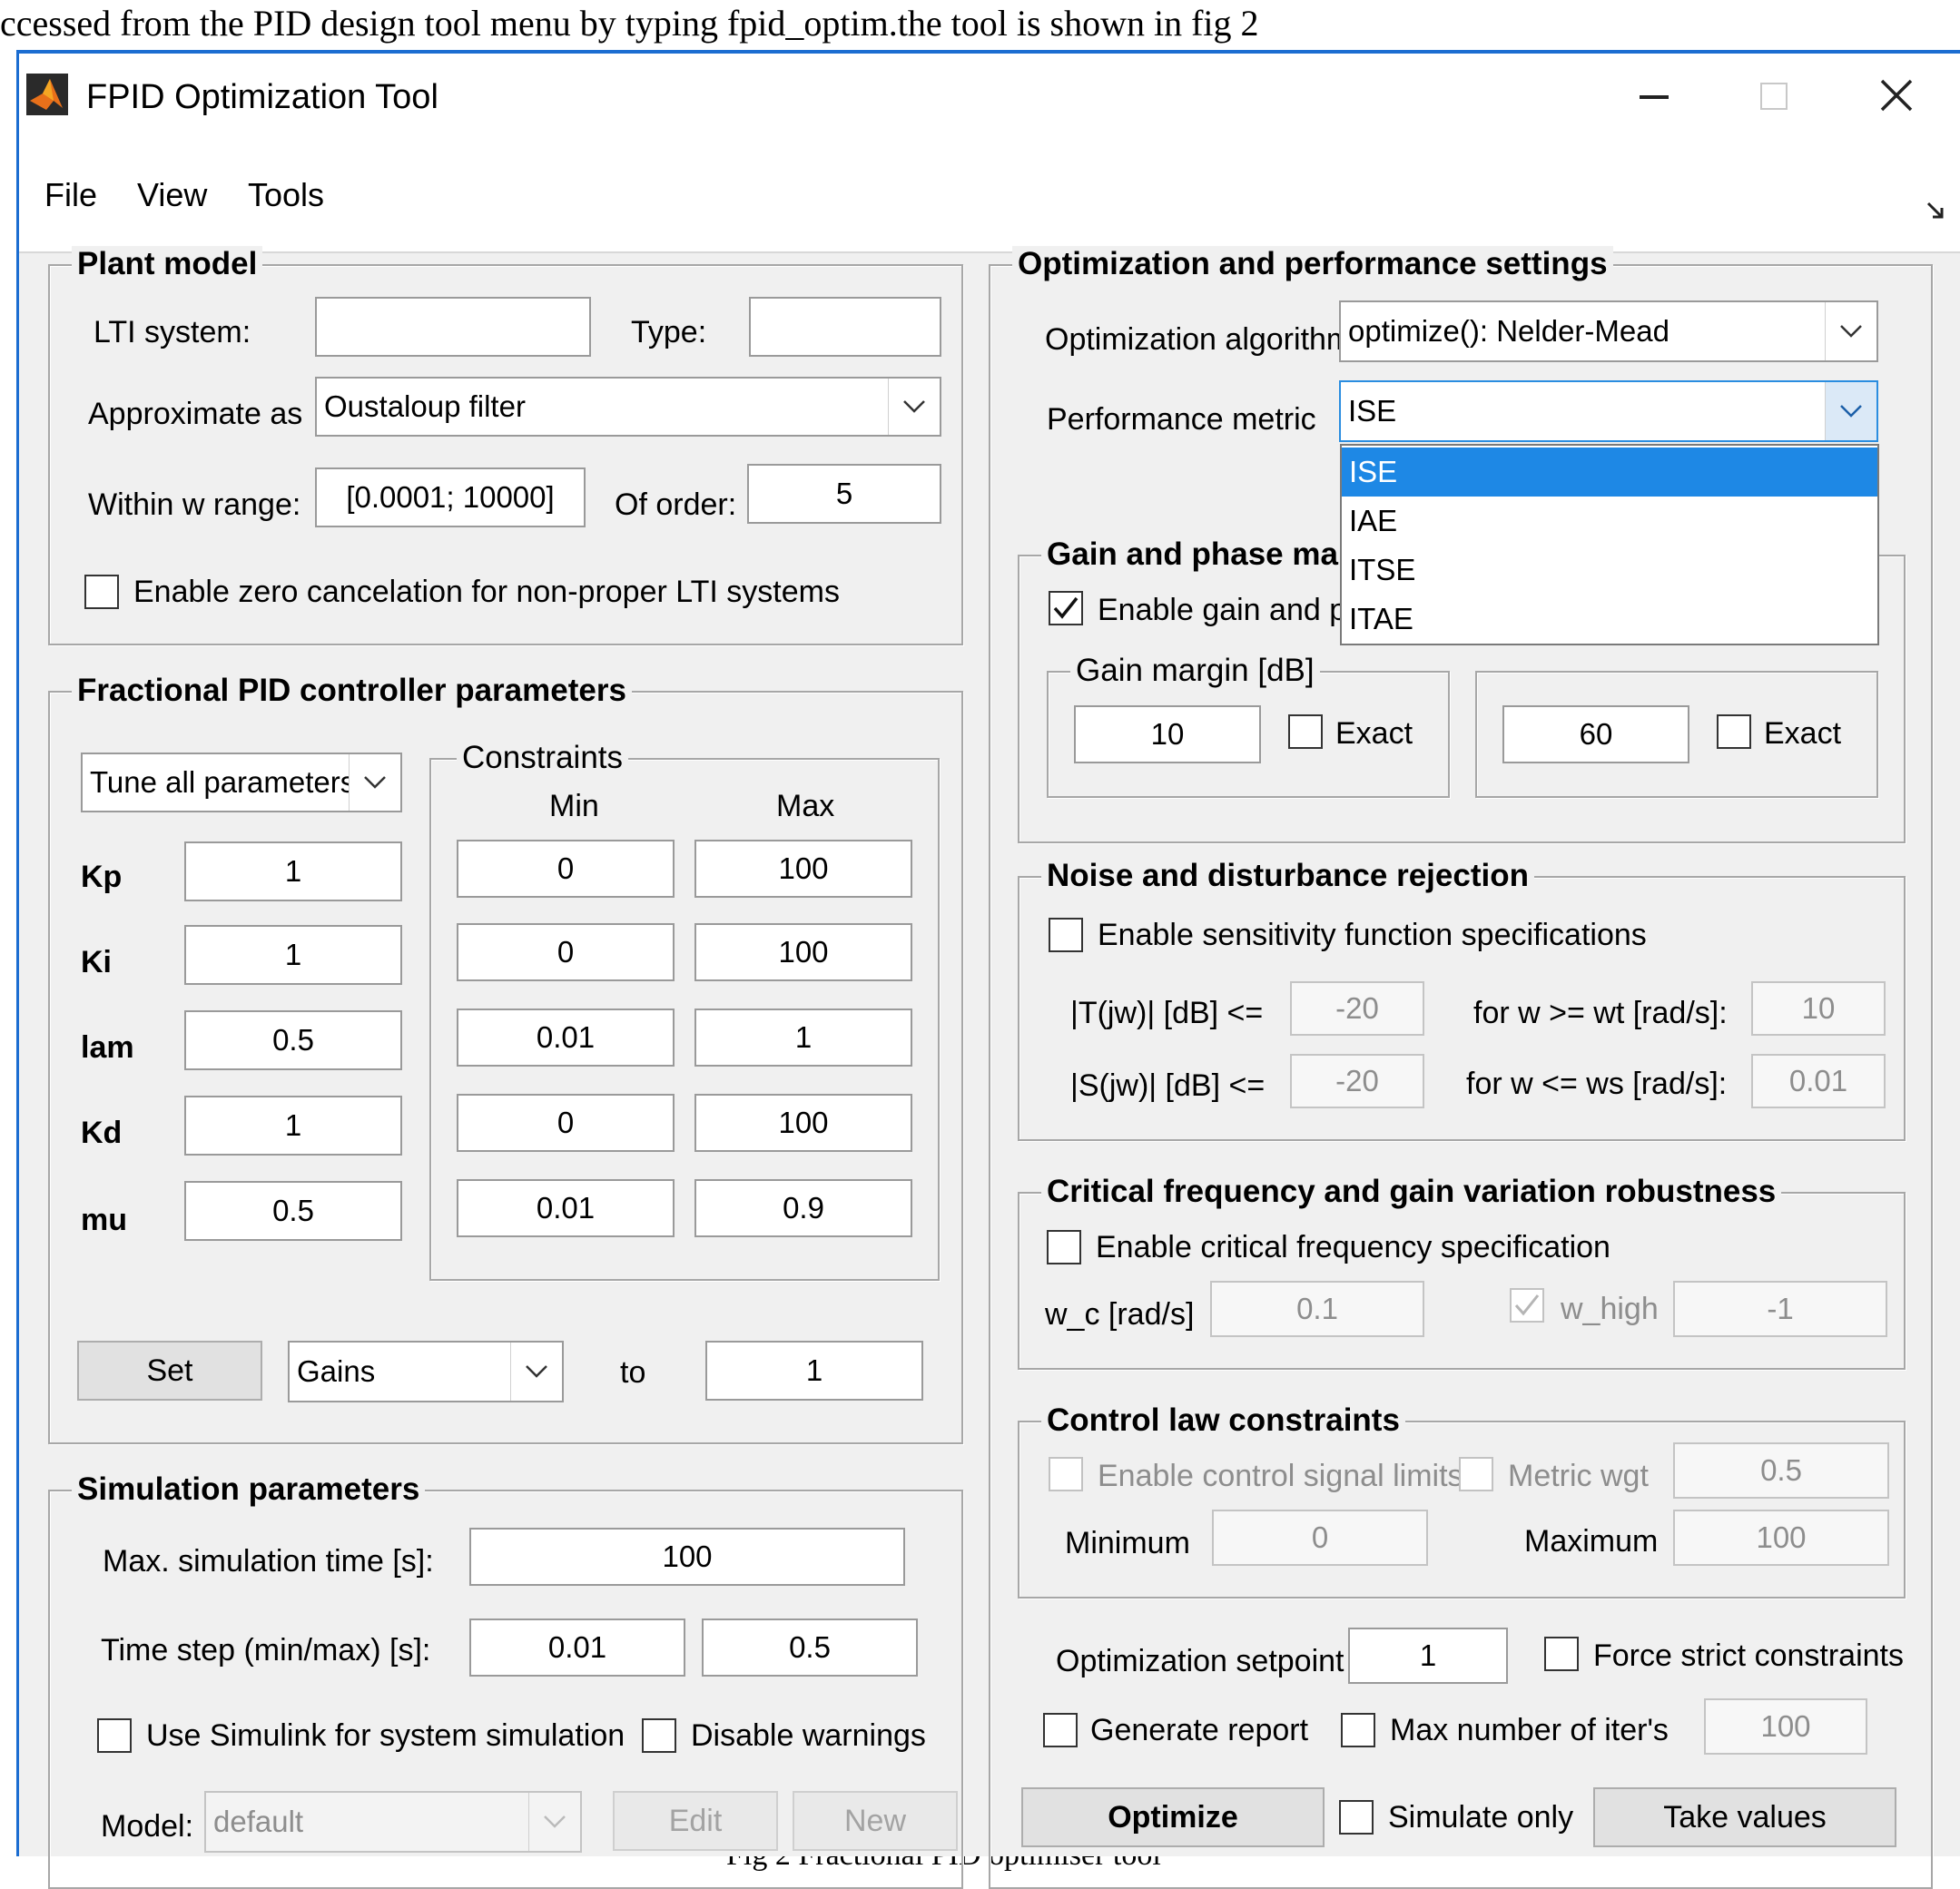 The image size is (1960, 1889). I want to click on enable-critical-checkbox, so click(1064, 1247).